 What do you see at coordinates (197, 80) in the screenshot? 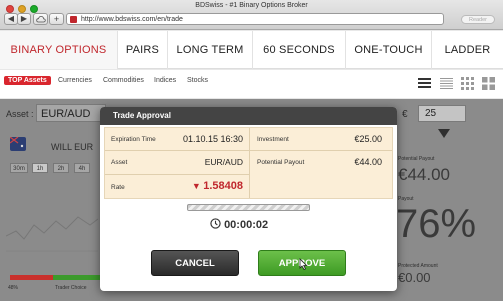
I see `filter-stocks: Stocks` at bounding box center [197, 80].